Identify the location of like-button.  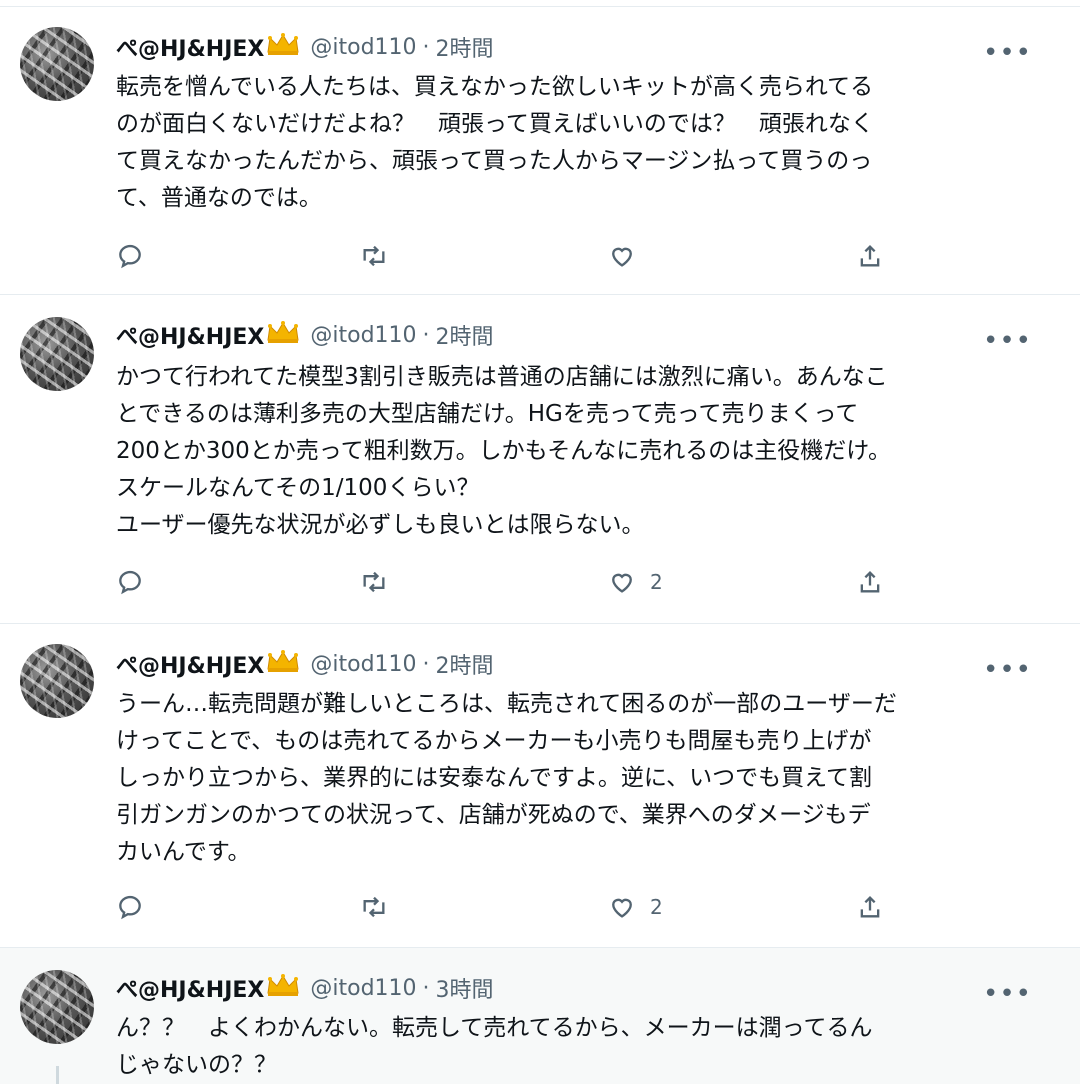
(629, 256).